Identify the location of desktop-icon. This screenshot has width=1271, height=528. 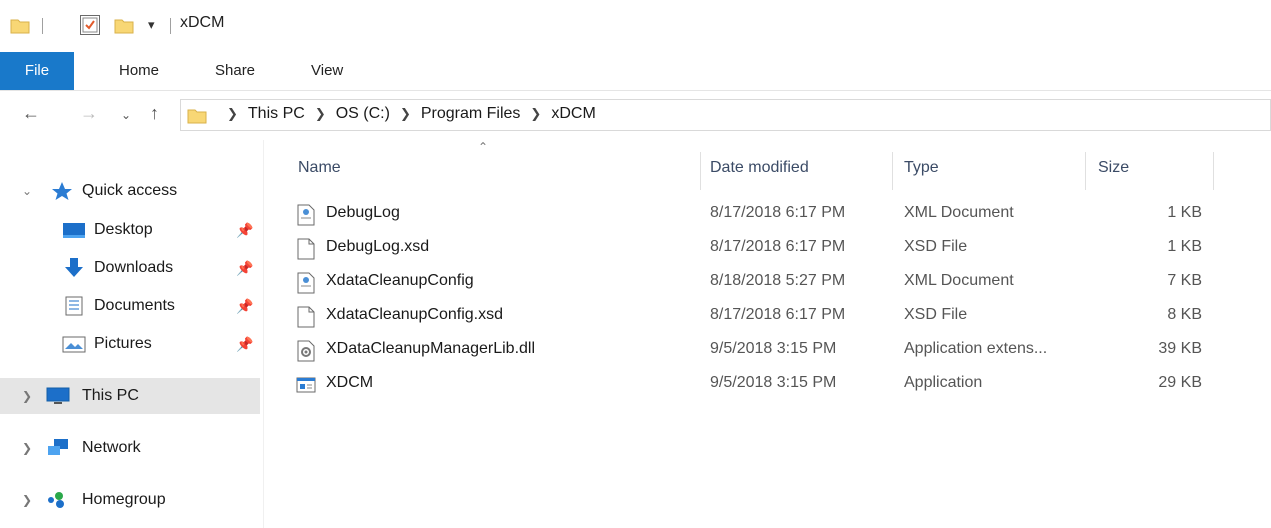
(74, 230).